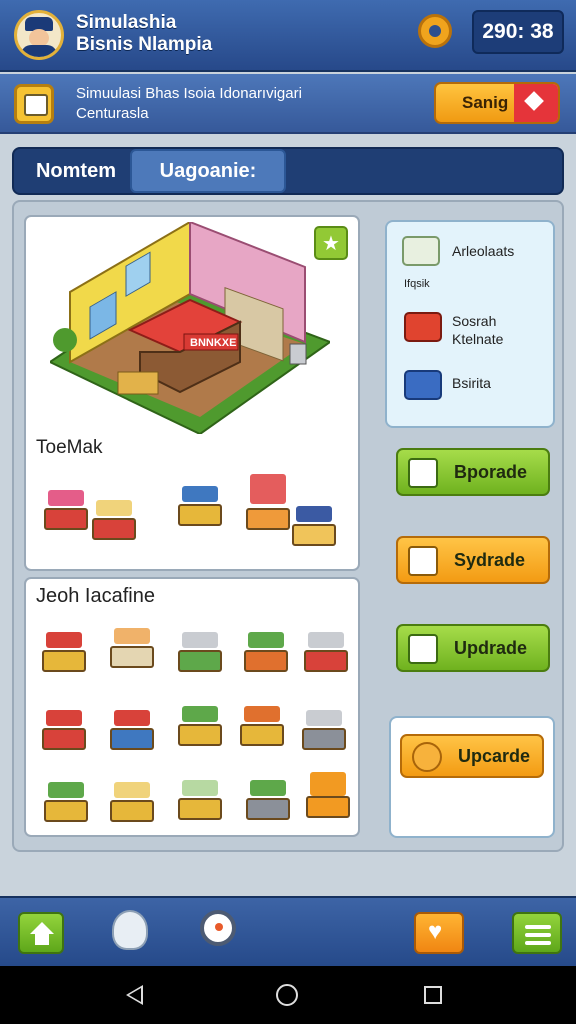  I want to click on game-title-line1: Simulashia, so click(126, 22).